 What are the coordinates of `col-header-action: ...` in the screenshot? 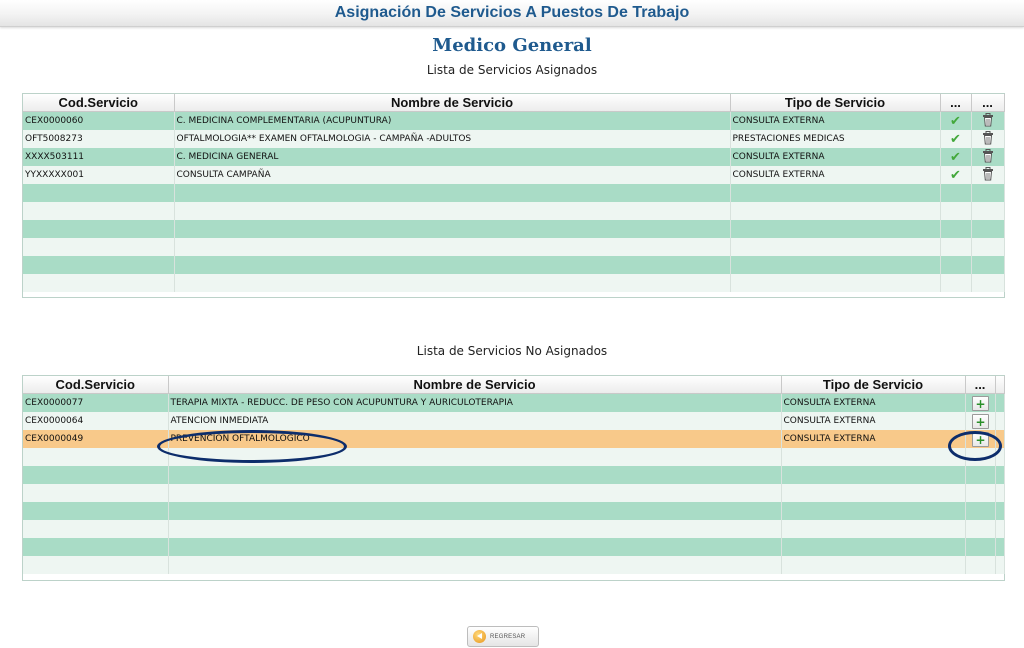 It's located at (980, 385).